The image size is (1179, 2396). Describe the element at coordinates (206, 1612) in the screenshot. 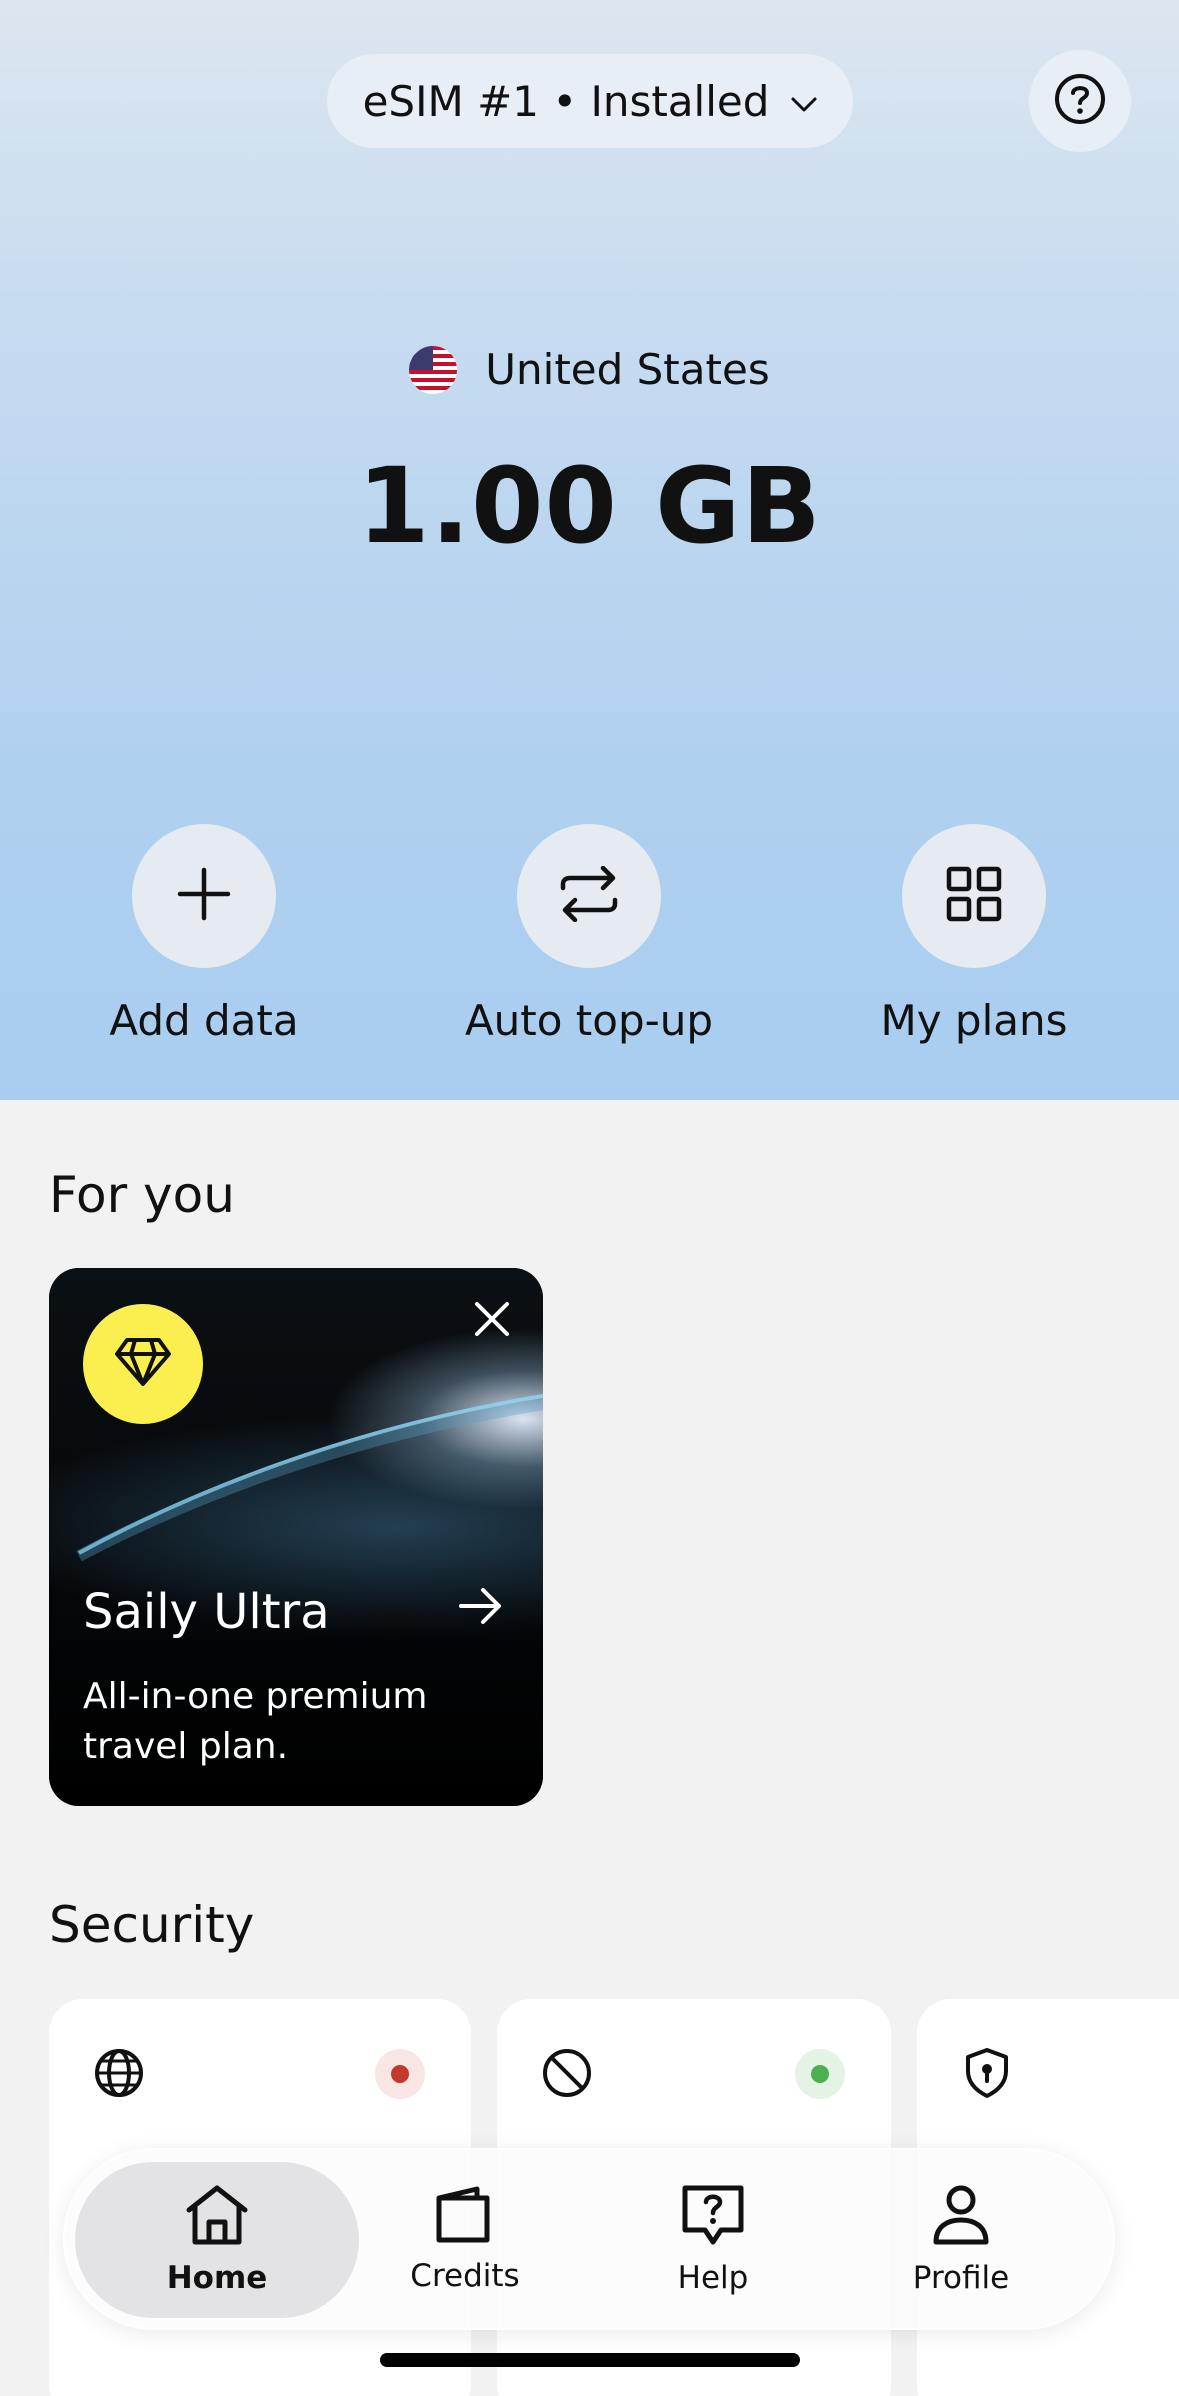

I see `promo-title: Saily Ultra` at that location.